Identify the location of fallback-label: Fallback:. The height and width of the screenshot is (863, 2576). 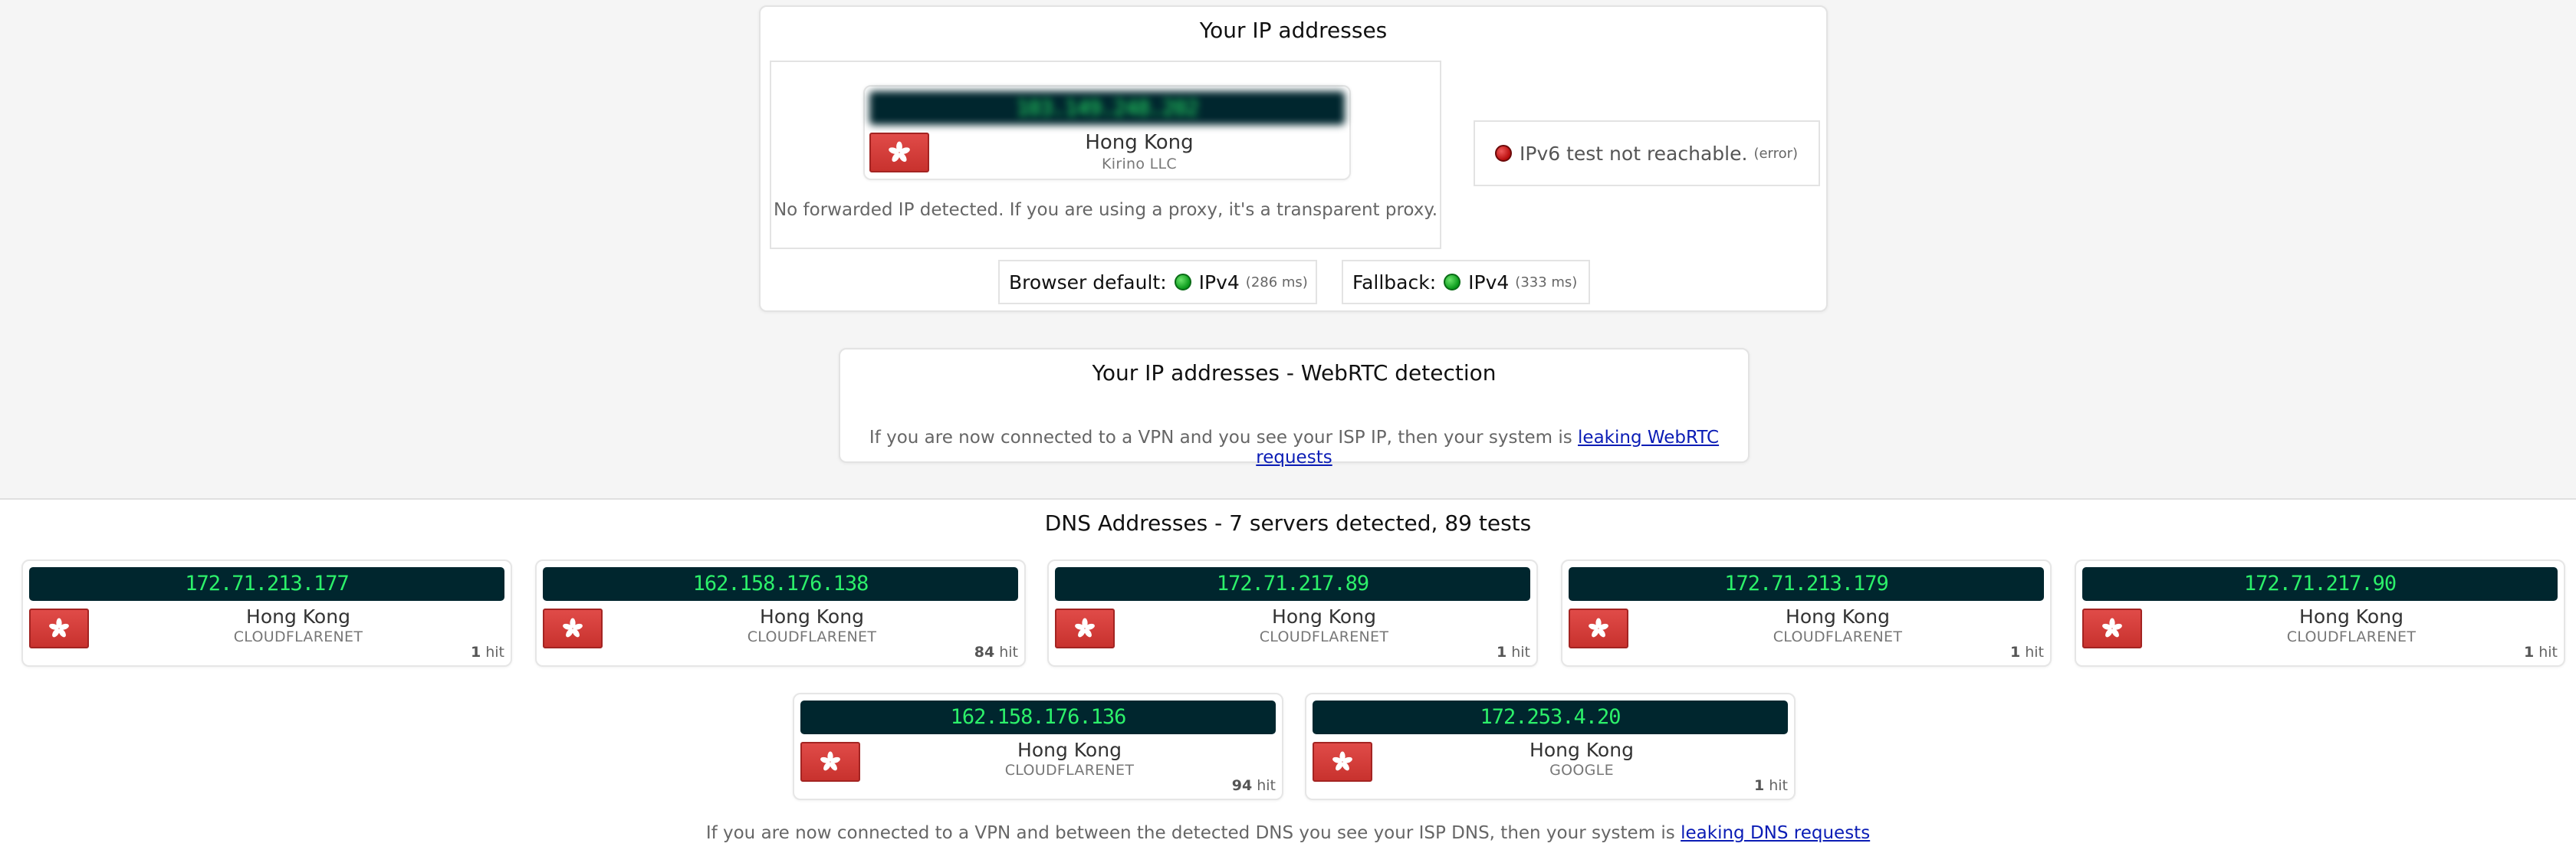
(1395, 282).